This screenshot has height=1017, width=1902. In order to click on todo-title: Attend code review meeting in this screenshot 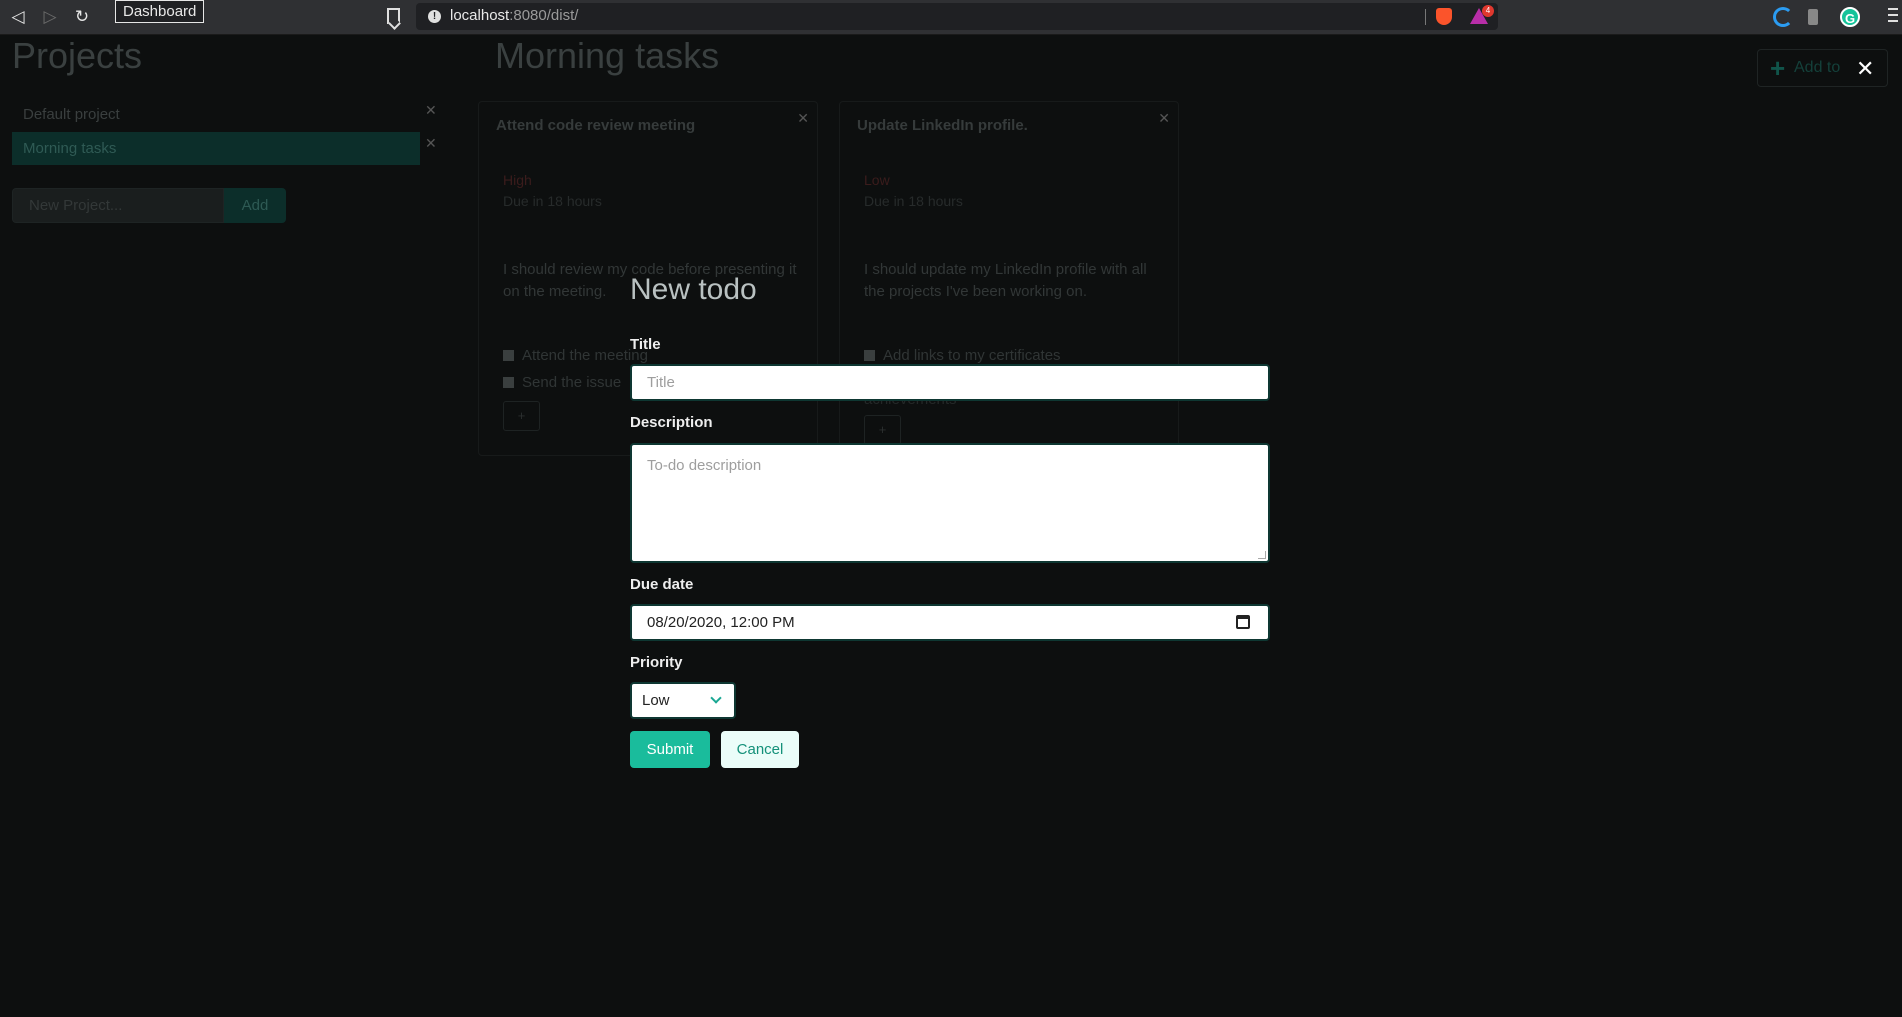, I will do `click(596, 125)`.